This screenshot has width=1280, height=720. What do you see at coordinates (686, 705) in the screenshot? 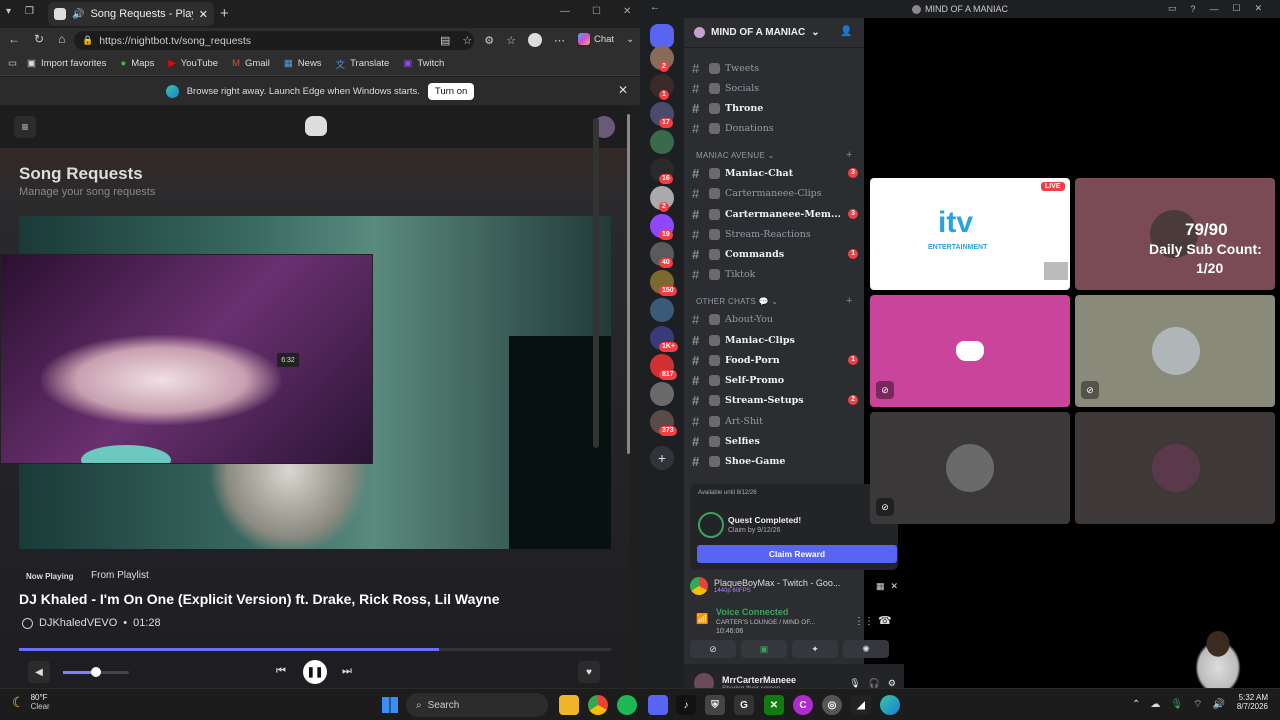
I see `tiktok-icon: ♪` at bounding box center [686, 705].